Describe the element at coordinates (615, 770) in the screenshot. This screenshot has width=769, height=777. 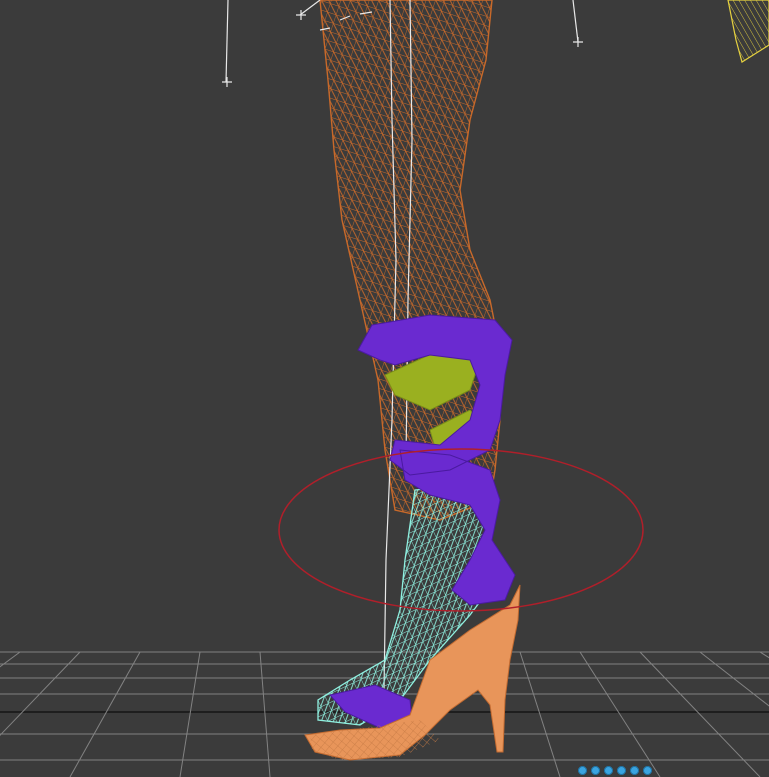
I see `nav-dots` at that location.